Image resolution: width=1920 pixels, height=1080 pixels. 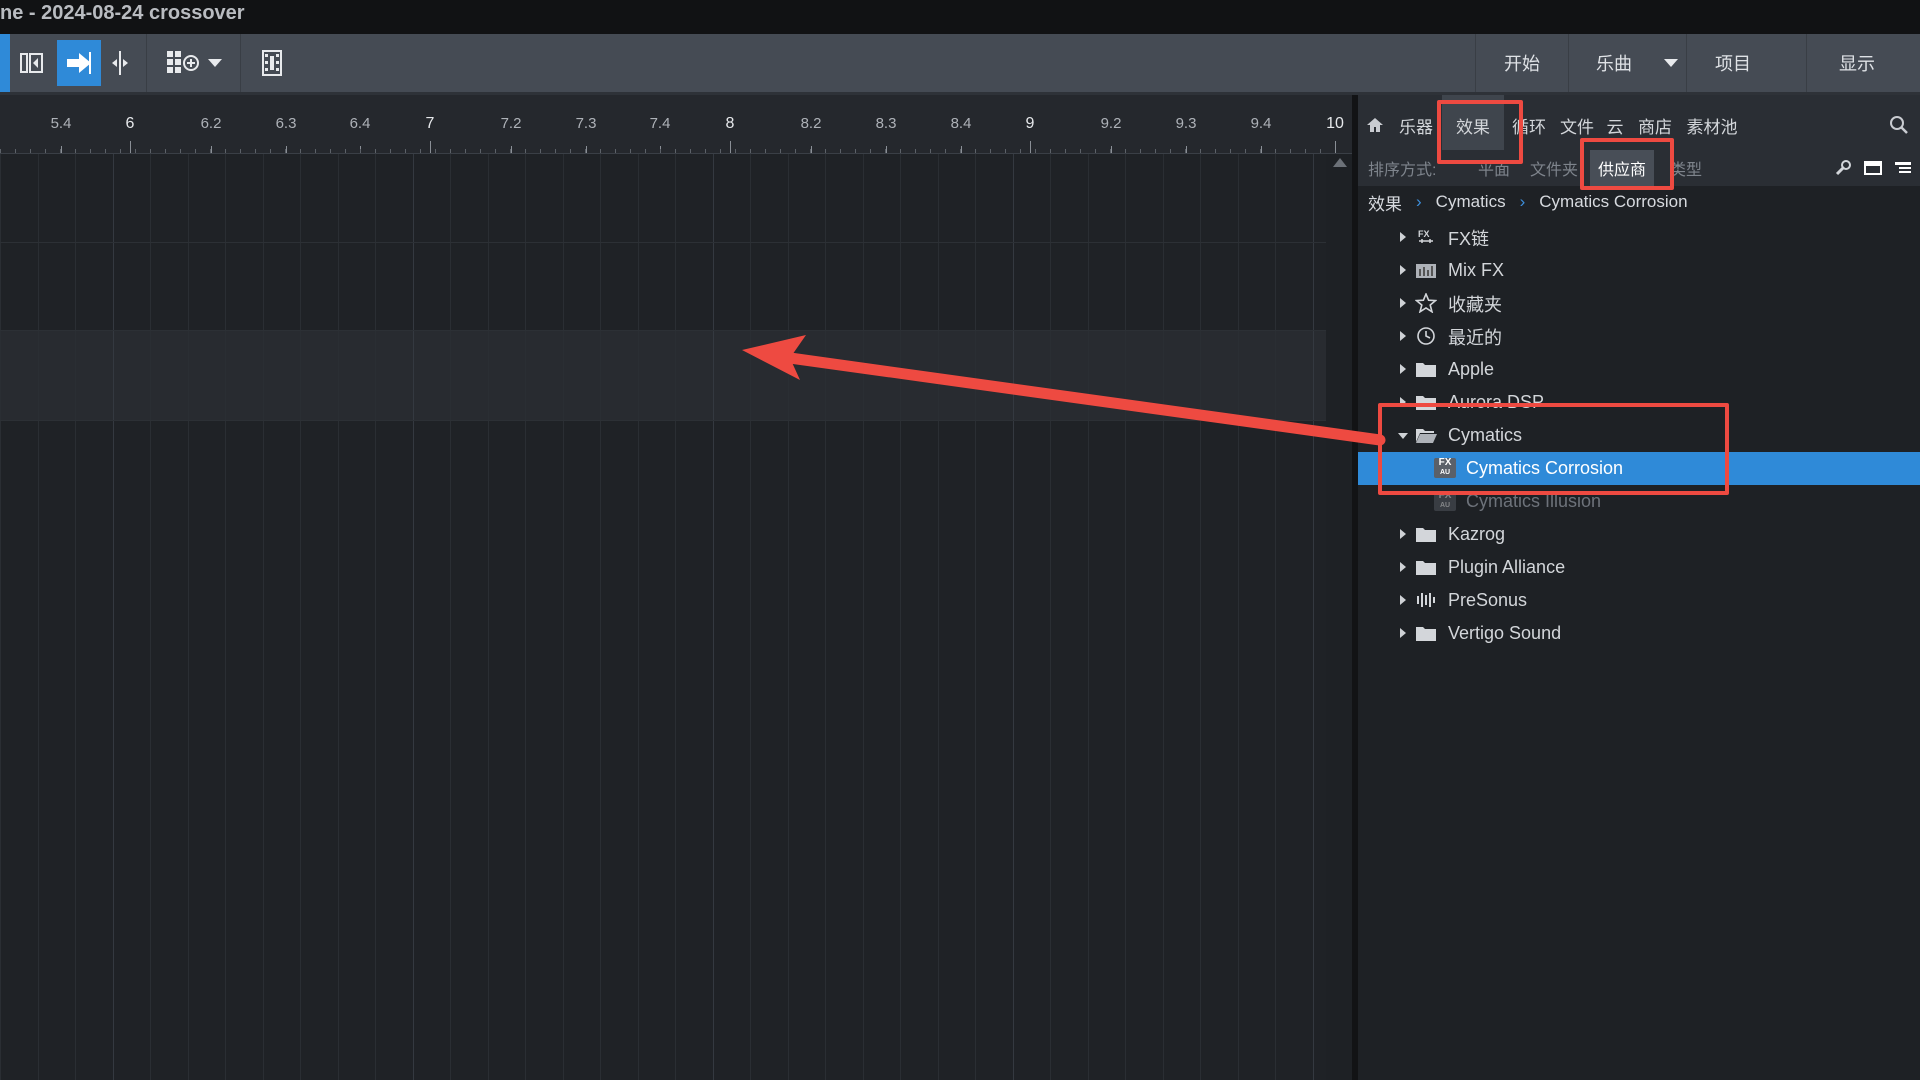 I want to click on split-cursor-button, so click(x=120, y=63).